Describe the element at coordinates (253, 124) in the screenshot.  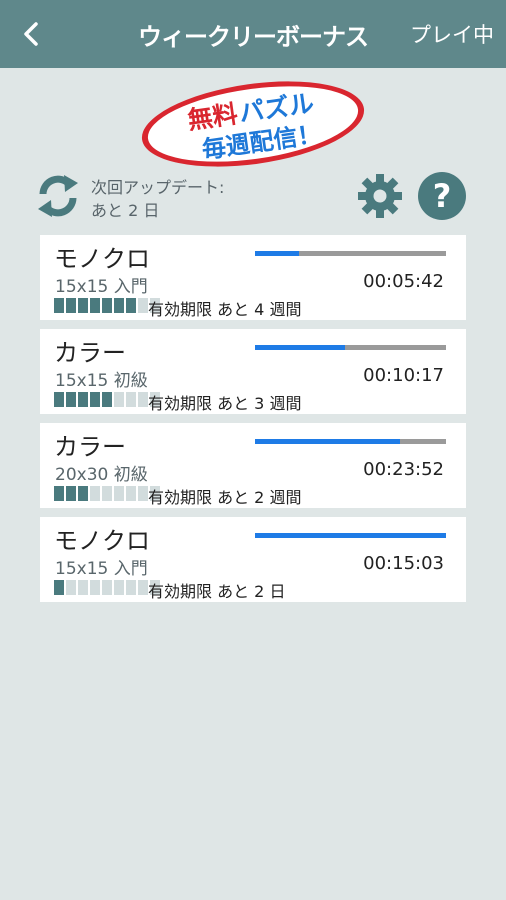
I see `free-puzzle-banner: 無料 パズル 毎週配信！` at that location.